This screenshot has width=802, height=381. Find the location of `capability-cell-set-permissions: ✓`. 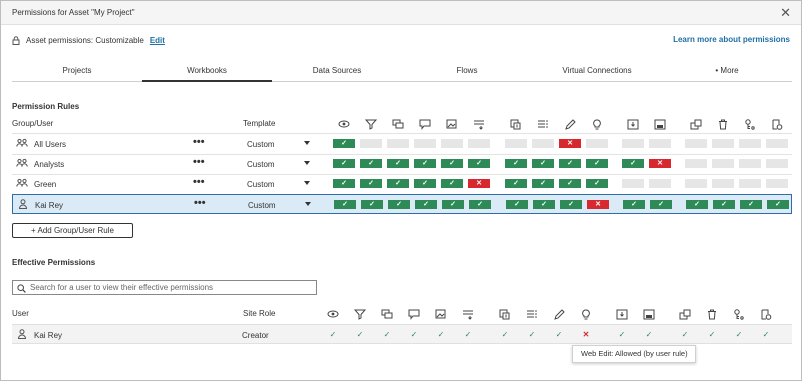

capability-cell-set-permissions: ✓ is located at coordinates (751, 204).